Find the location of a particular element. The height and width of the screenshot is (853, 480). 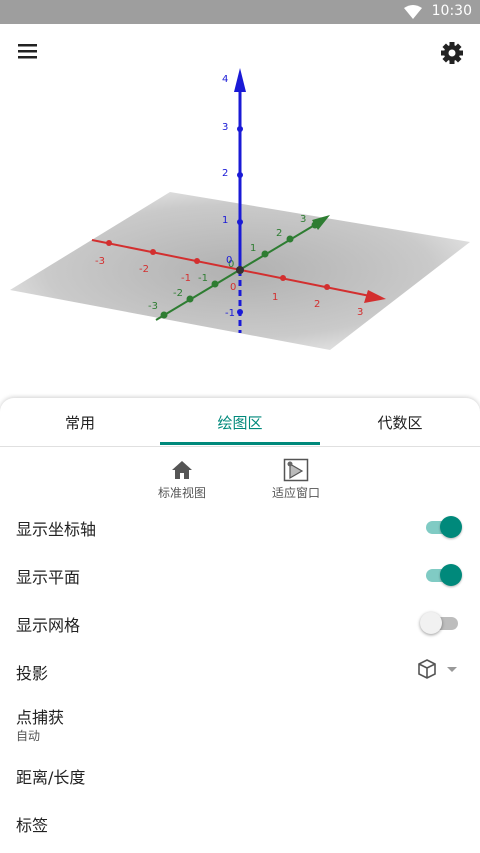

z-tick-1: 1 is located at coordinates (225, 220).